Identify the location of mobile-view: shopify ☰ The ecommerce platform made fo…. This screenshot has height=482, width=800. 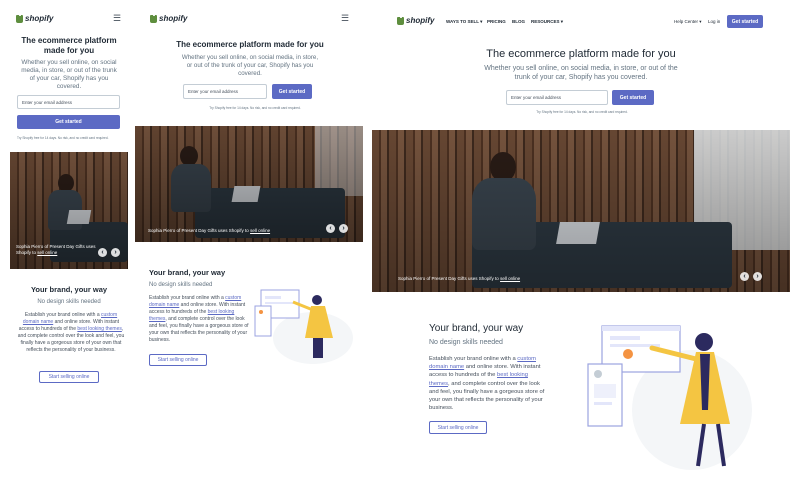
(69, 243).